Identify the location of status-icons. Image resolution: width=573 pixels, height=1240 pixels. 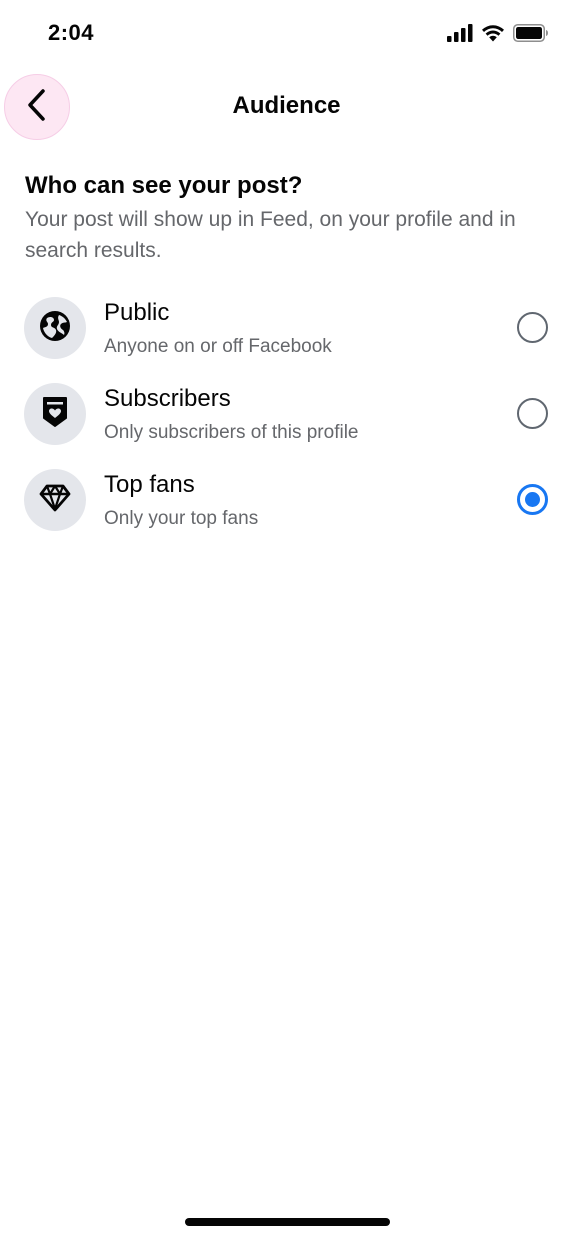
(498, 35).